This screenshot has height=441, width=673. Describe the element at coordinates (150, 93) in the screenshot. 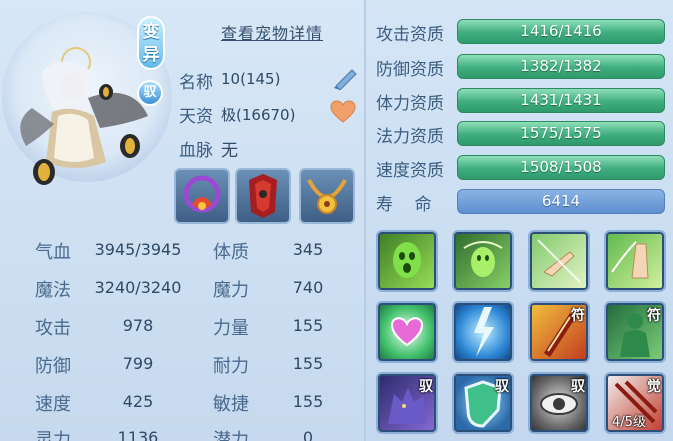

I see `mount-badge: 驭` at that location.